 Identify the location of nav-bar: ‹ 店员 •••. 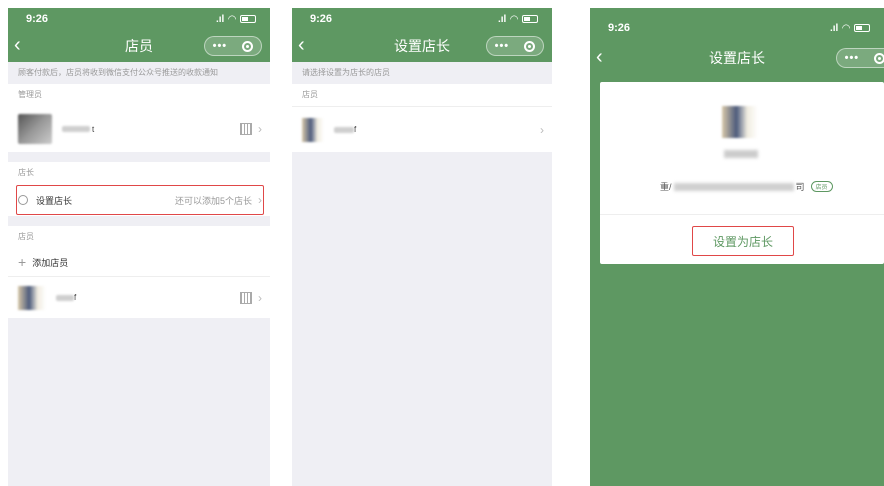
(139, 46).